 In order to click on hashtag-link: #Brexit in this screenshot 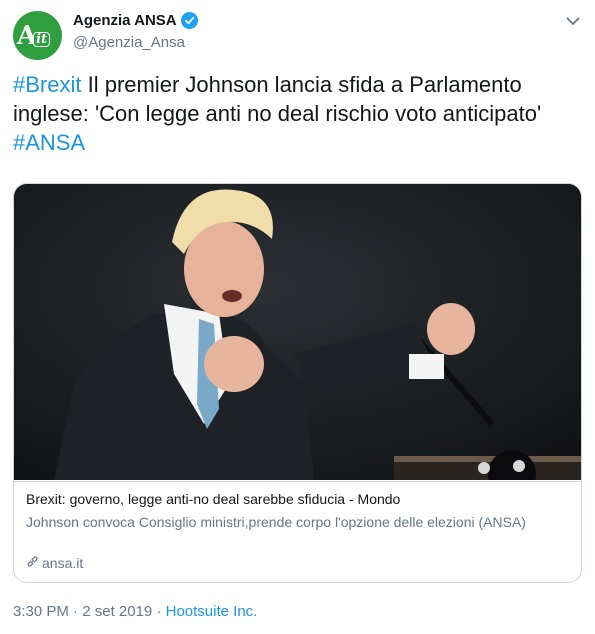, I will do `click(47, 84)`.